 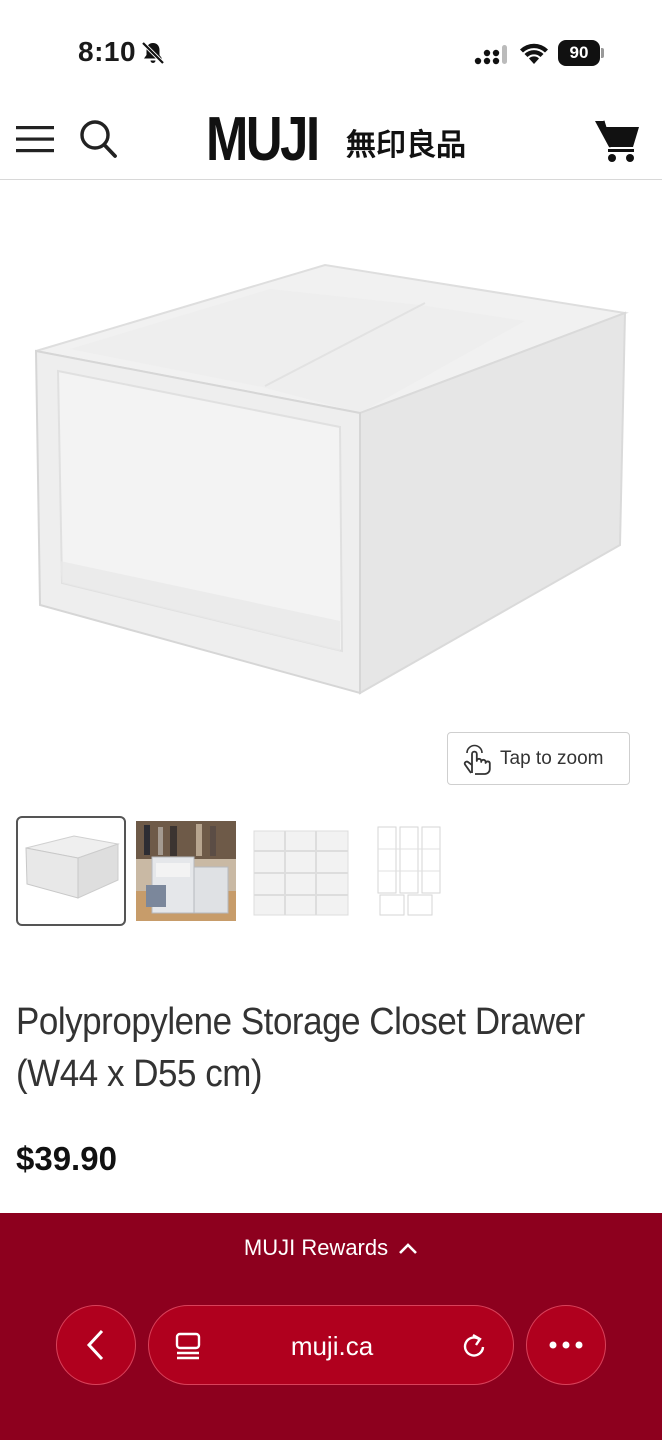 What do you see at coordinates (336, 140) in the screenshot?
I see `muji-logo: MUJI 無印良品` at bounding box center [336, 140].